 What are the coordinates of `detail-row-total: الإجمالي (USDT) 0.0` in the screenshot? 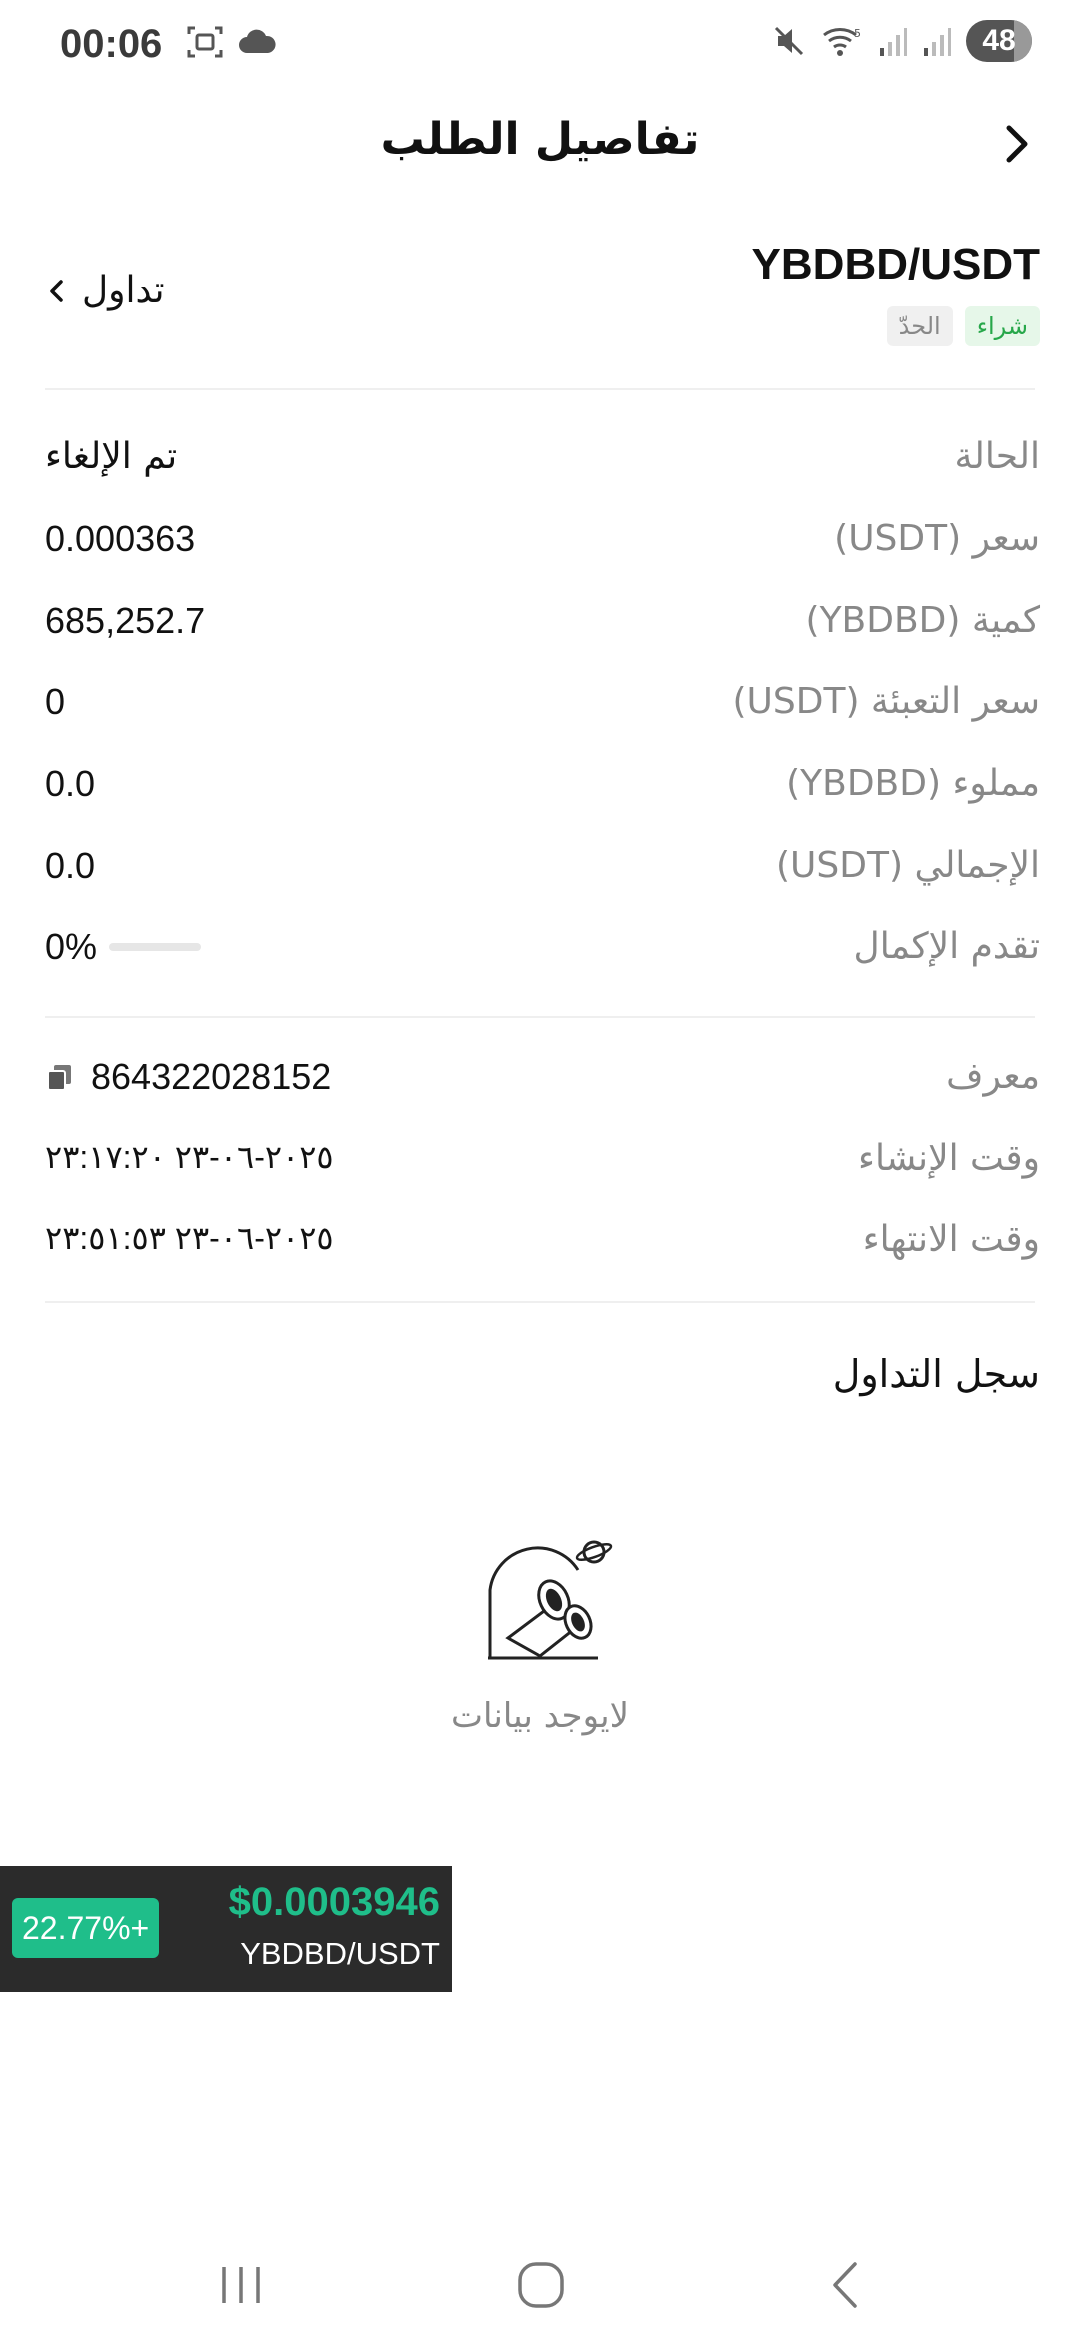 It's located at (542, 875).